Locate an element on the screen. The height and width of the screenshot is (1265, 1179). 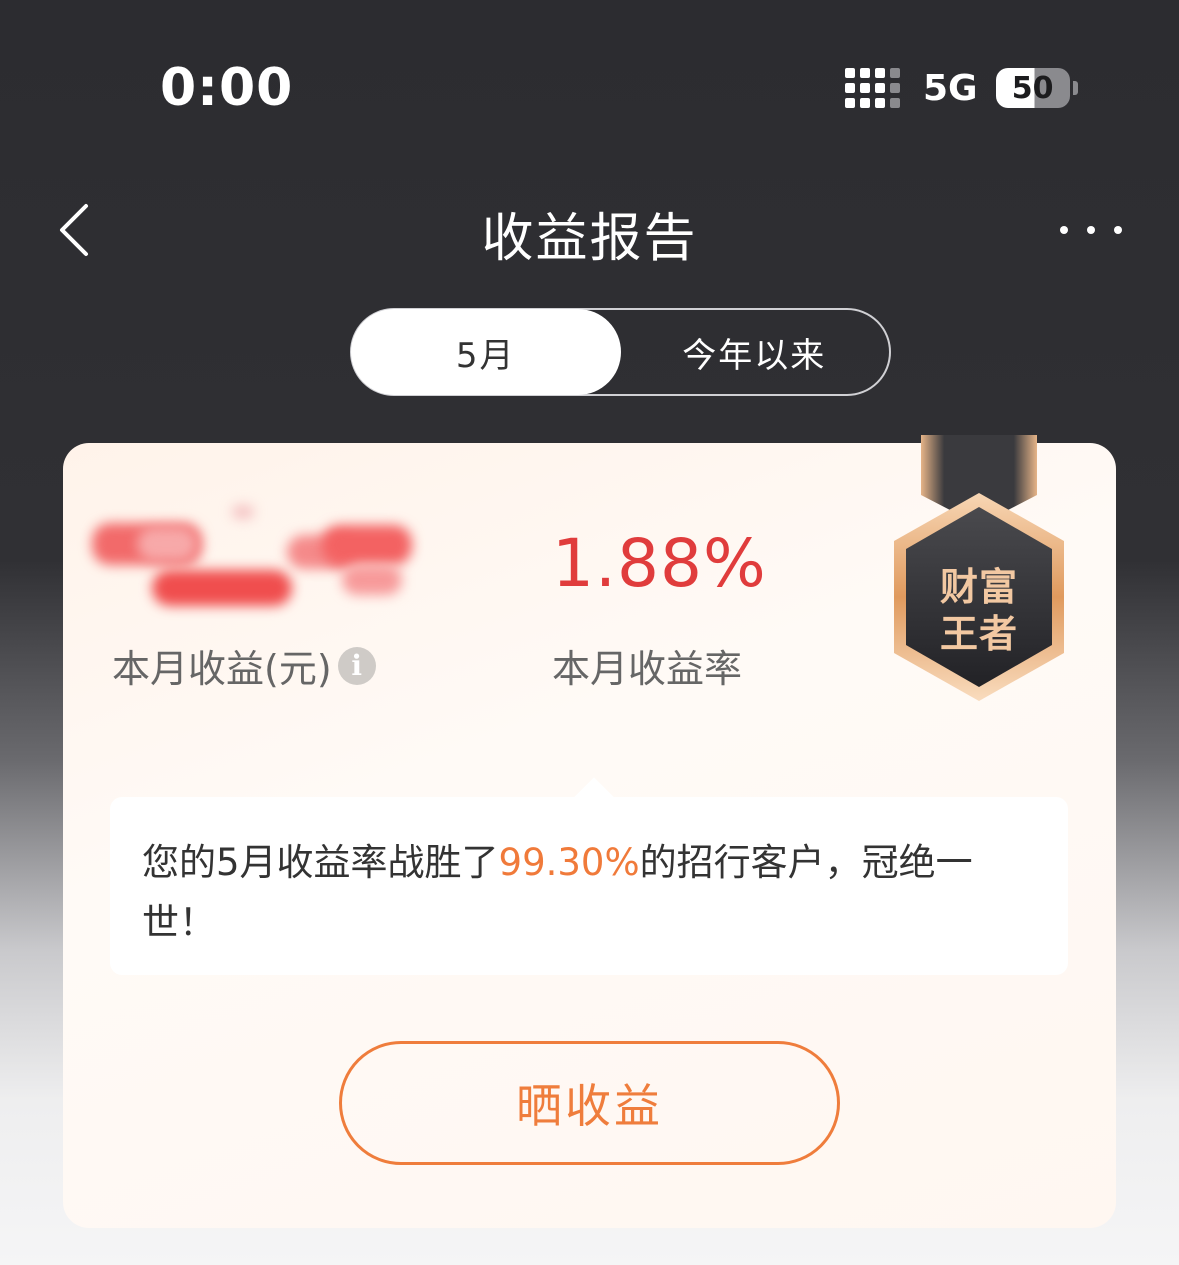
more-button is located at coordinates (1095, 230).